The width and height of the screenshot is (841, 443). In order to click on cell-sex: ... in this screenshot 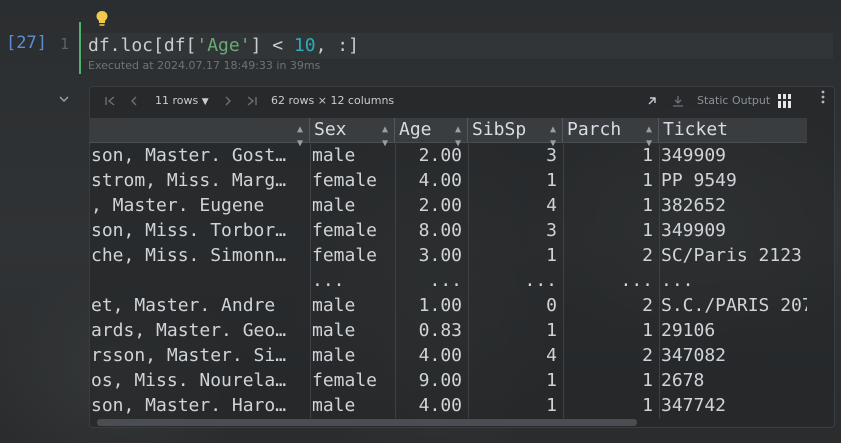, I will do `click(328, 280)`.